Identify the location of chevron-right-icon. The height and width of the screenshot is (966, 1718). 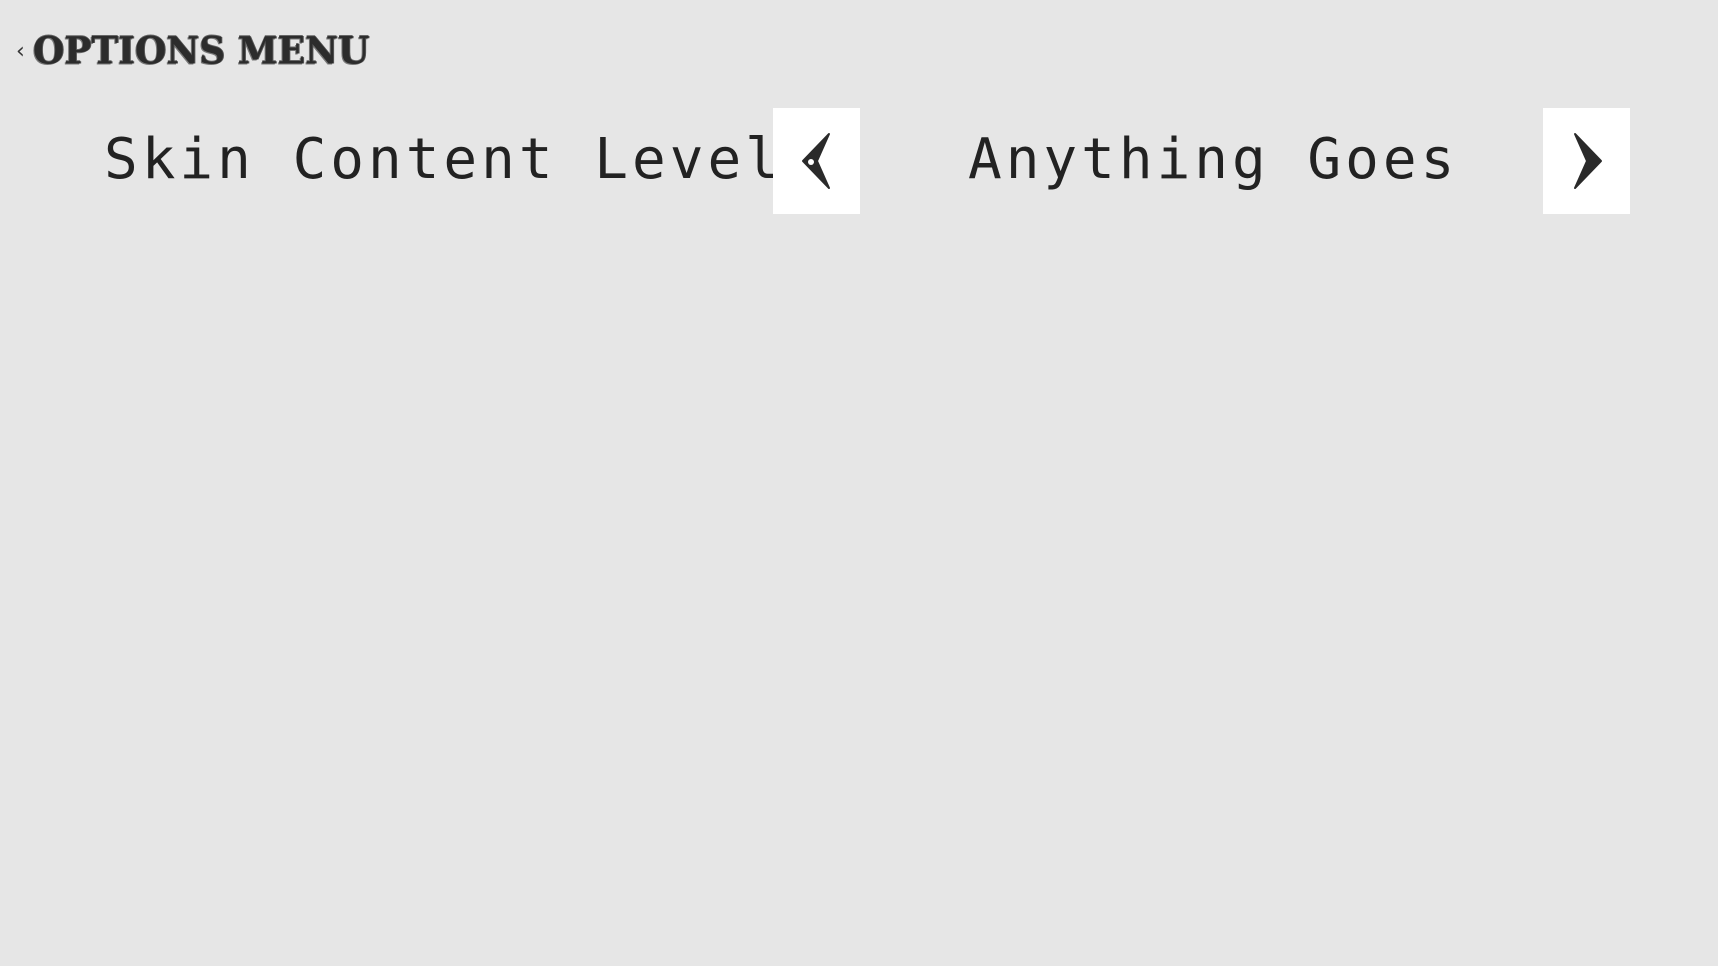
(1587, 161).